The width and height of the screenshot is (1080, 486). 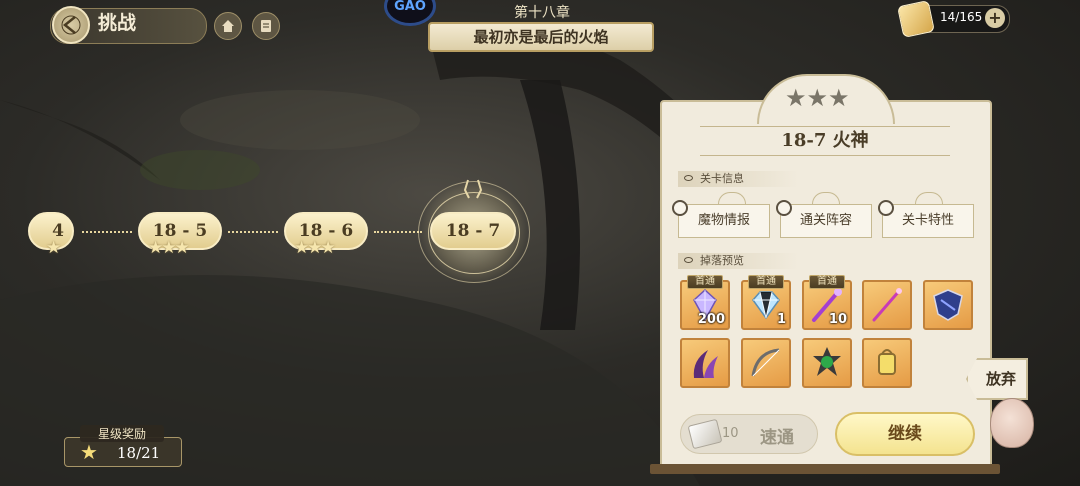 I want to click on staff-icon, so click(x=887, y=305).